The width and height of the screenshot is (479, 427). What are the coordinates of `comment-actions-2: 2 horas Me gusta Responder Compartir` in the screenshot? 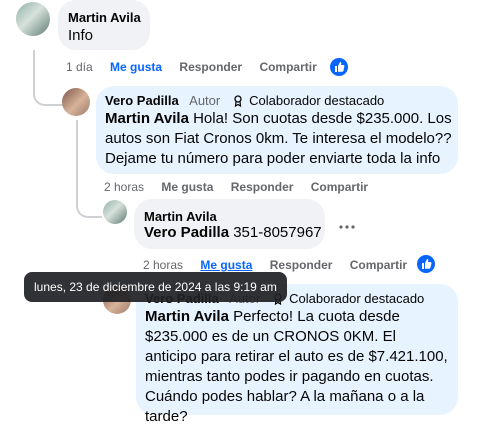 It's located at (243, 187).